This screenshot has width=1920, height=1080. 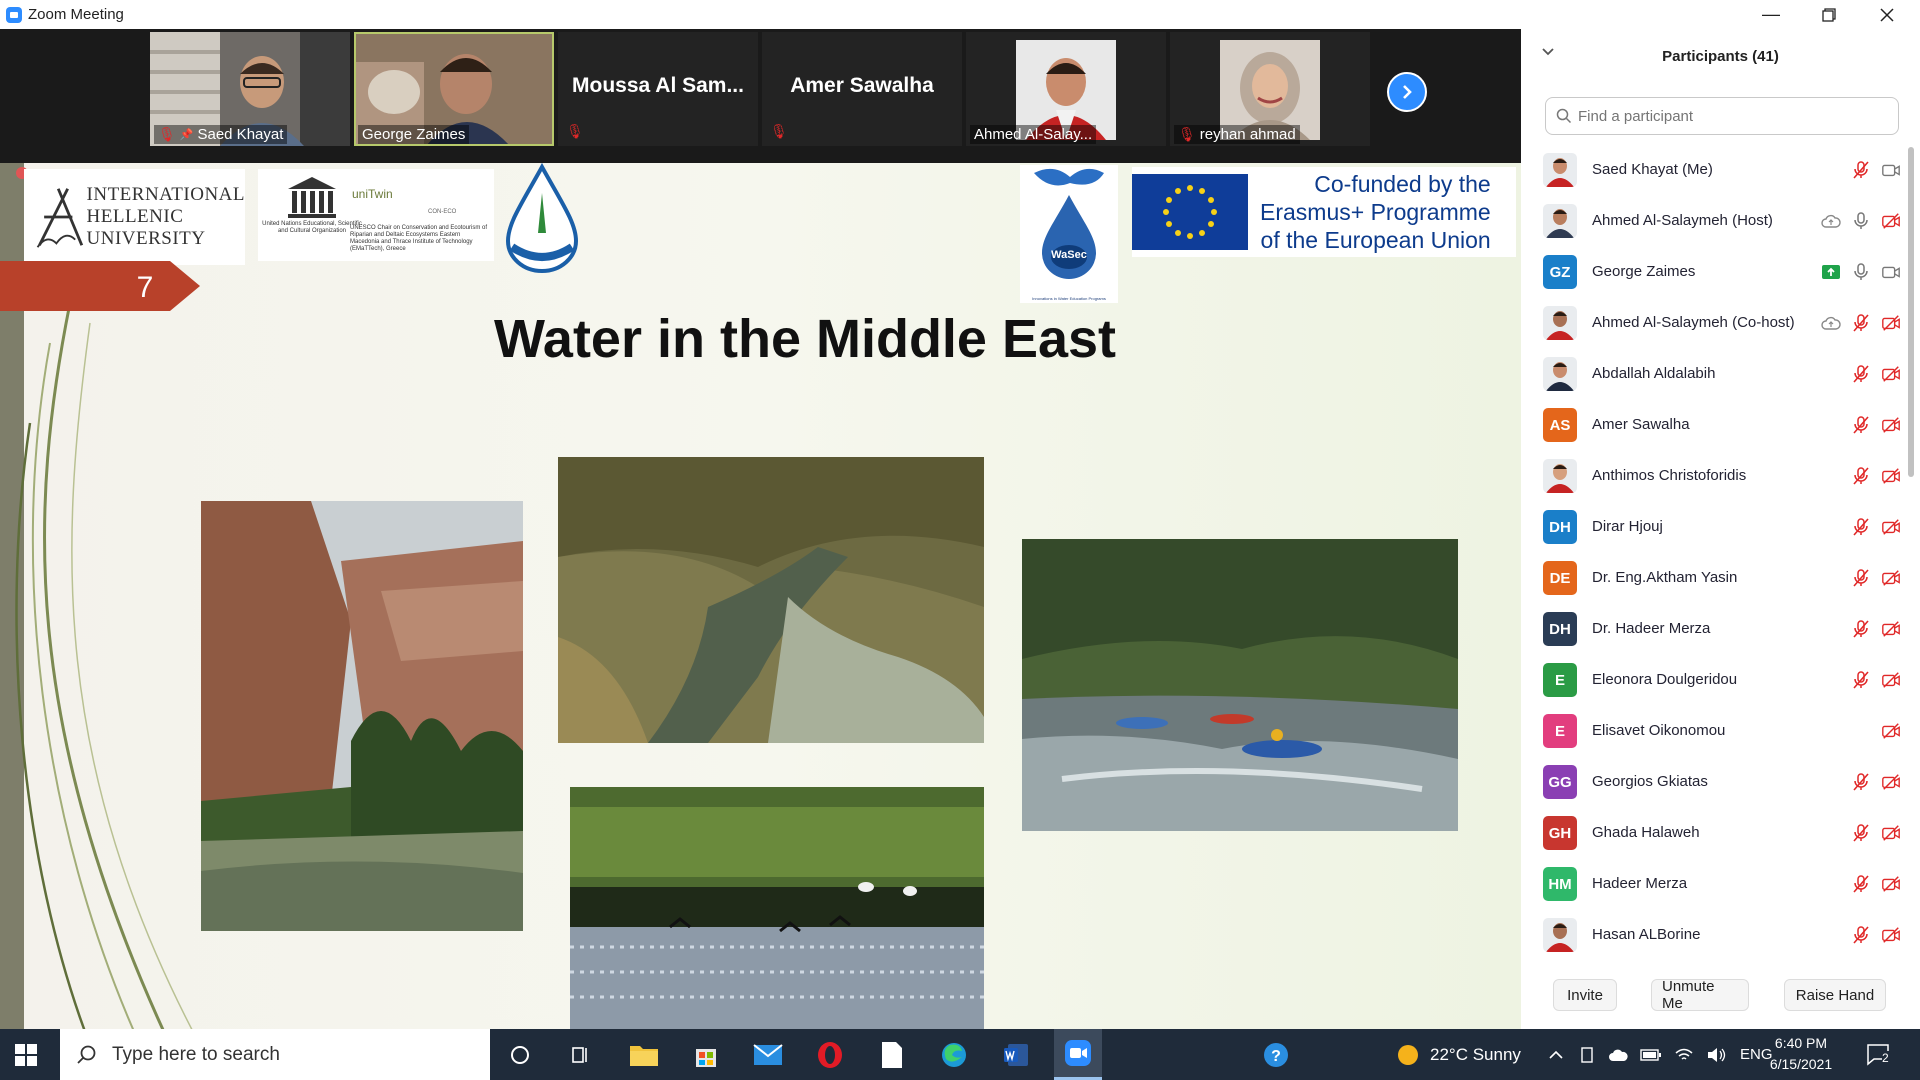 I want to click on profile-photo, so click(x=1560, y=170).